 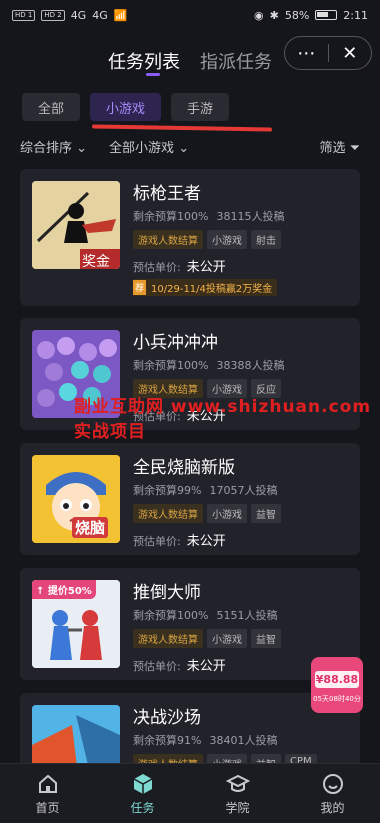 I want to click on tag-list: 游戏人数结算 小游戏 射击, so click(x=207, y=239).